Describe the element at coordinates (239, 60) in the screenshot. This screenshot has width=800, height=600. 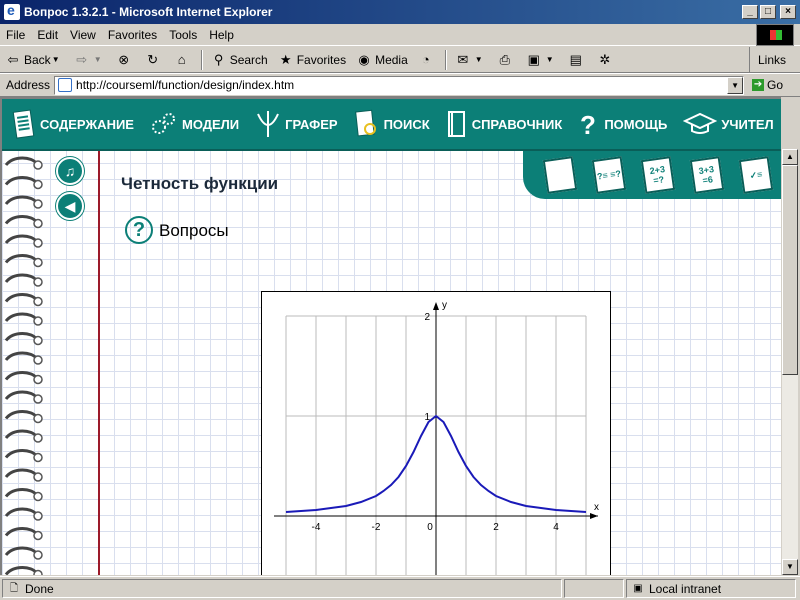
I see `search-button: ⚲ Search` at that location.